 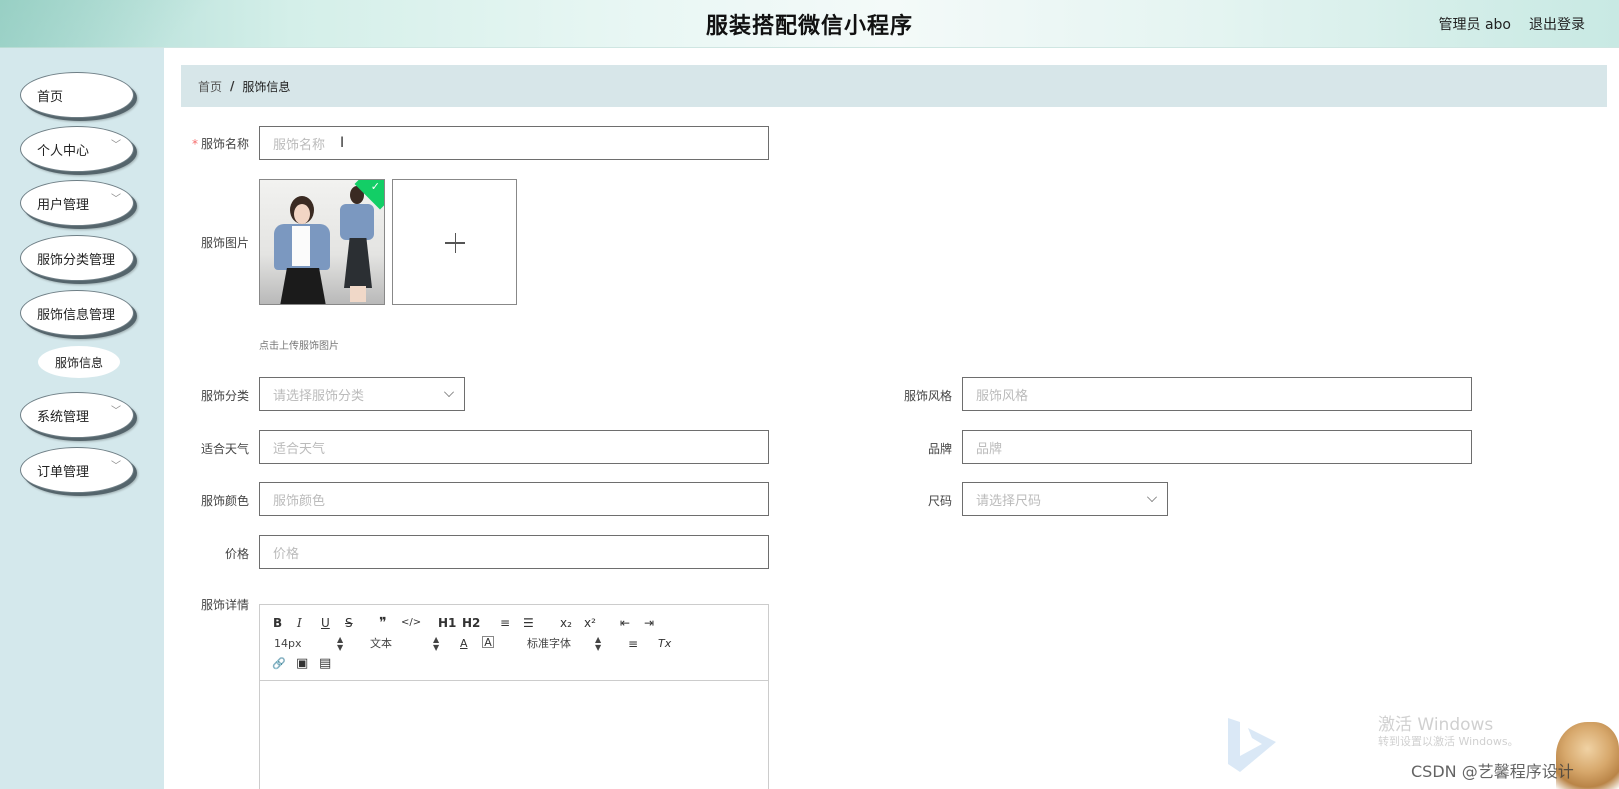 I want to click on color-placeholder: 服饰颜色, so click(x=299, y=501).